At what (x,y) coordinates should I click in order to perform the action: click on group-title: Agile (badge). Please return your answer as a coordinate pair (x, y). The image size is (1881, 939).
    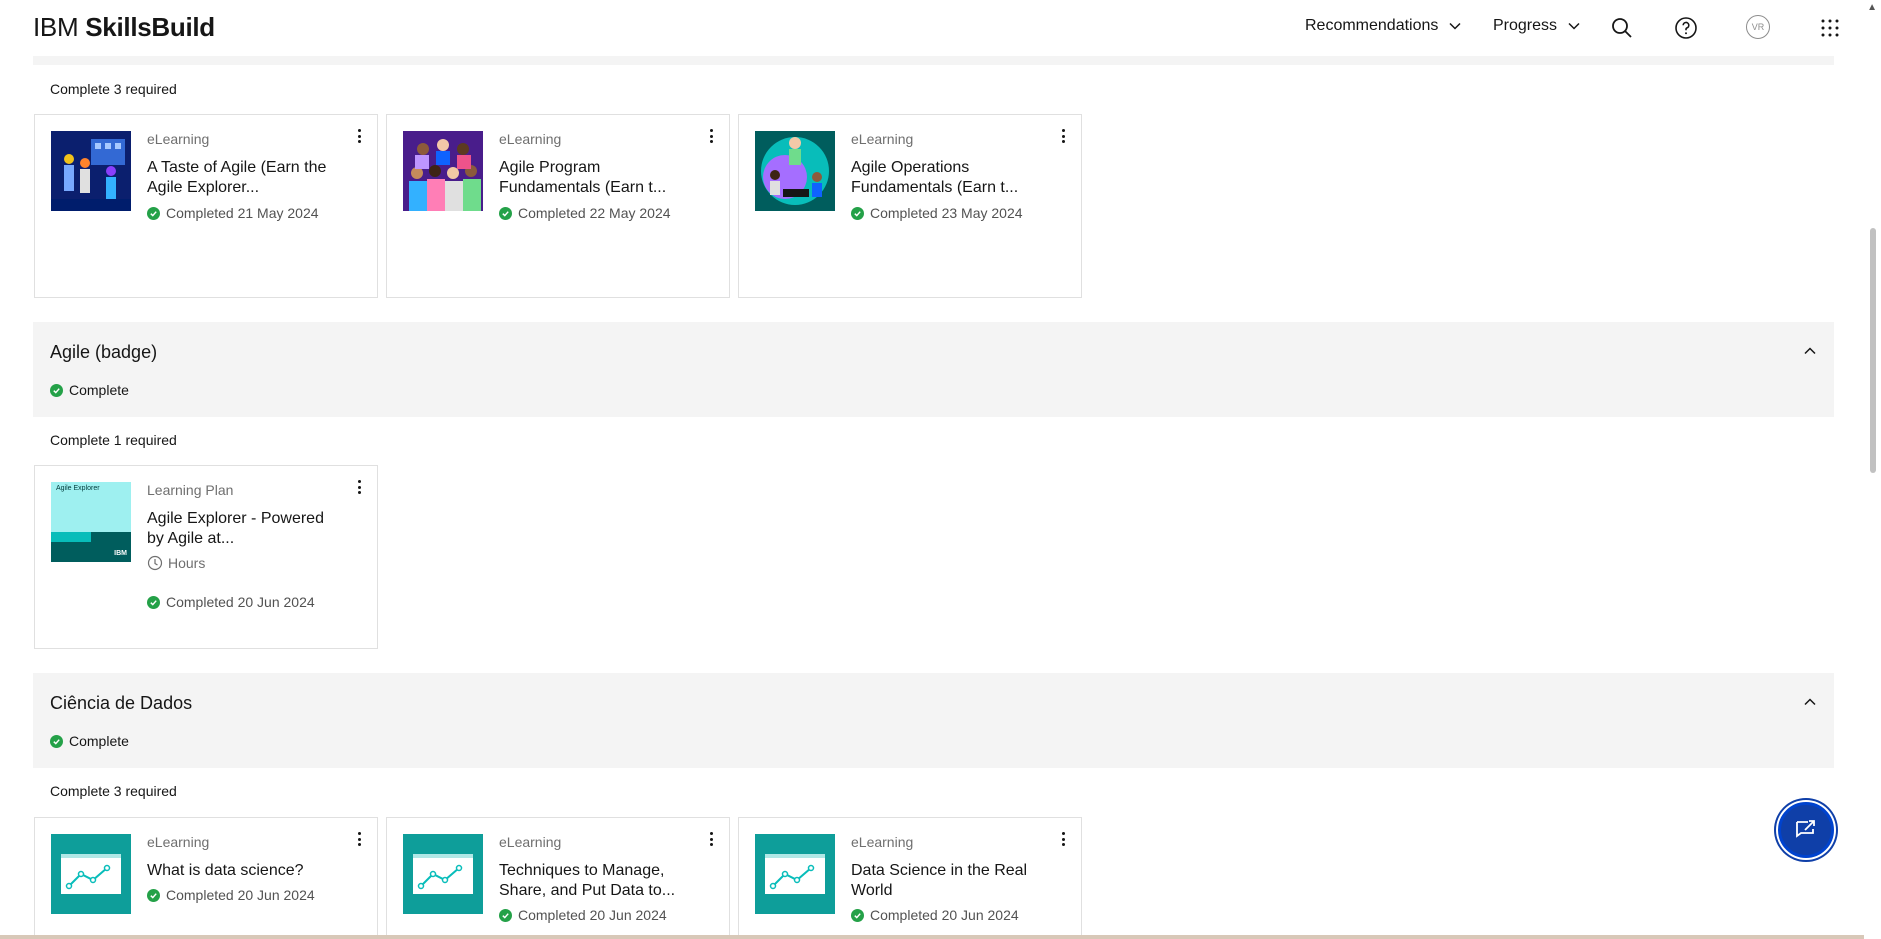
    Looking at the image, I should click on (104, 352).